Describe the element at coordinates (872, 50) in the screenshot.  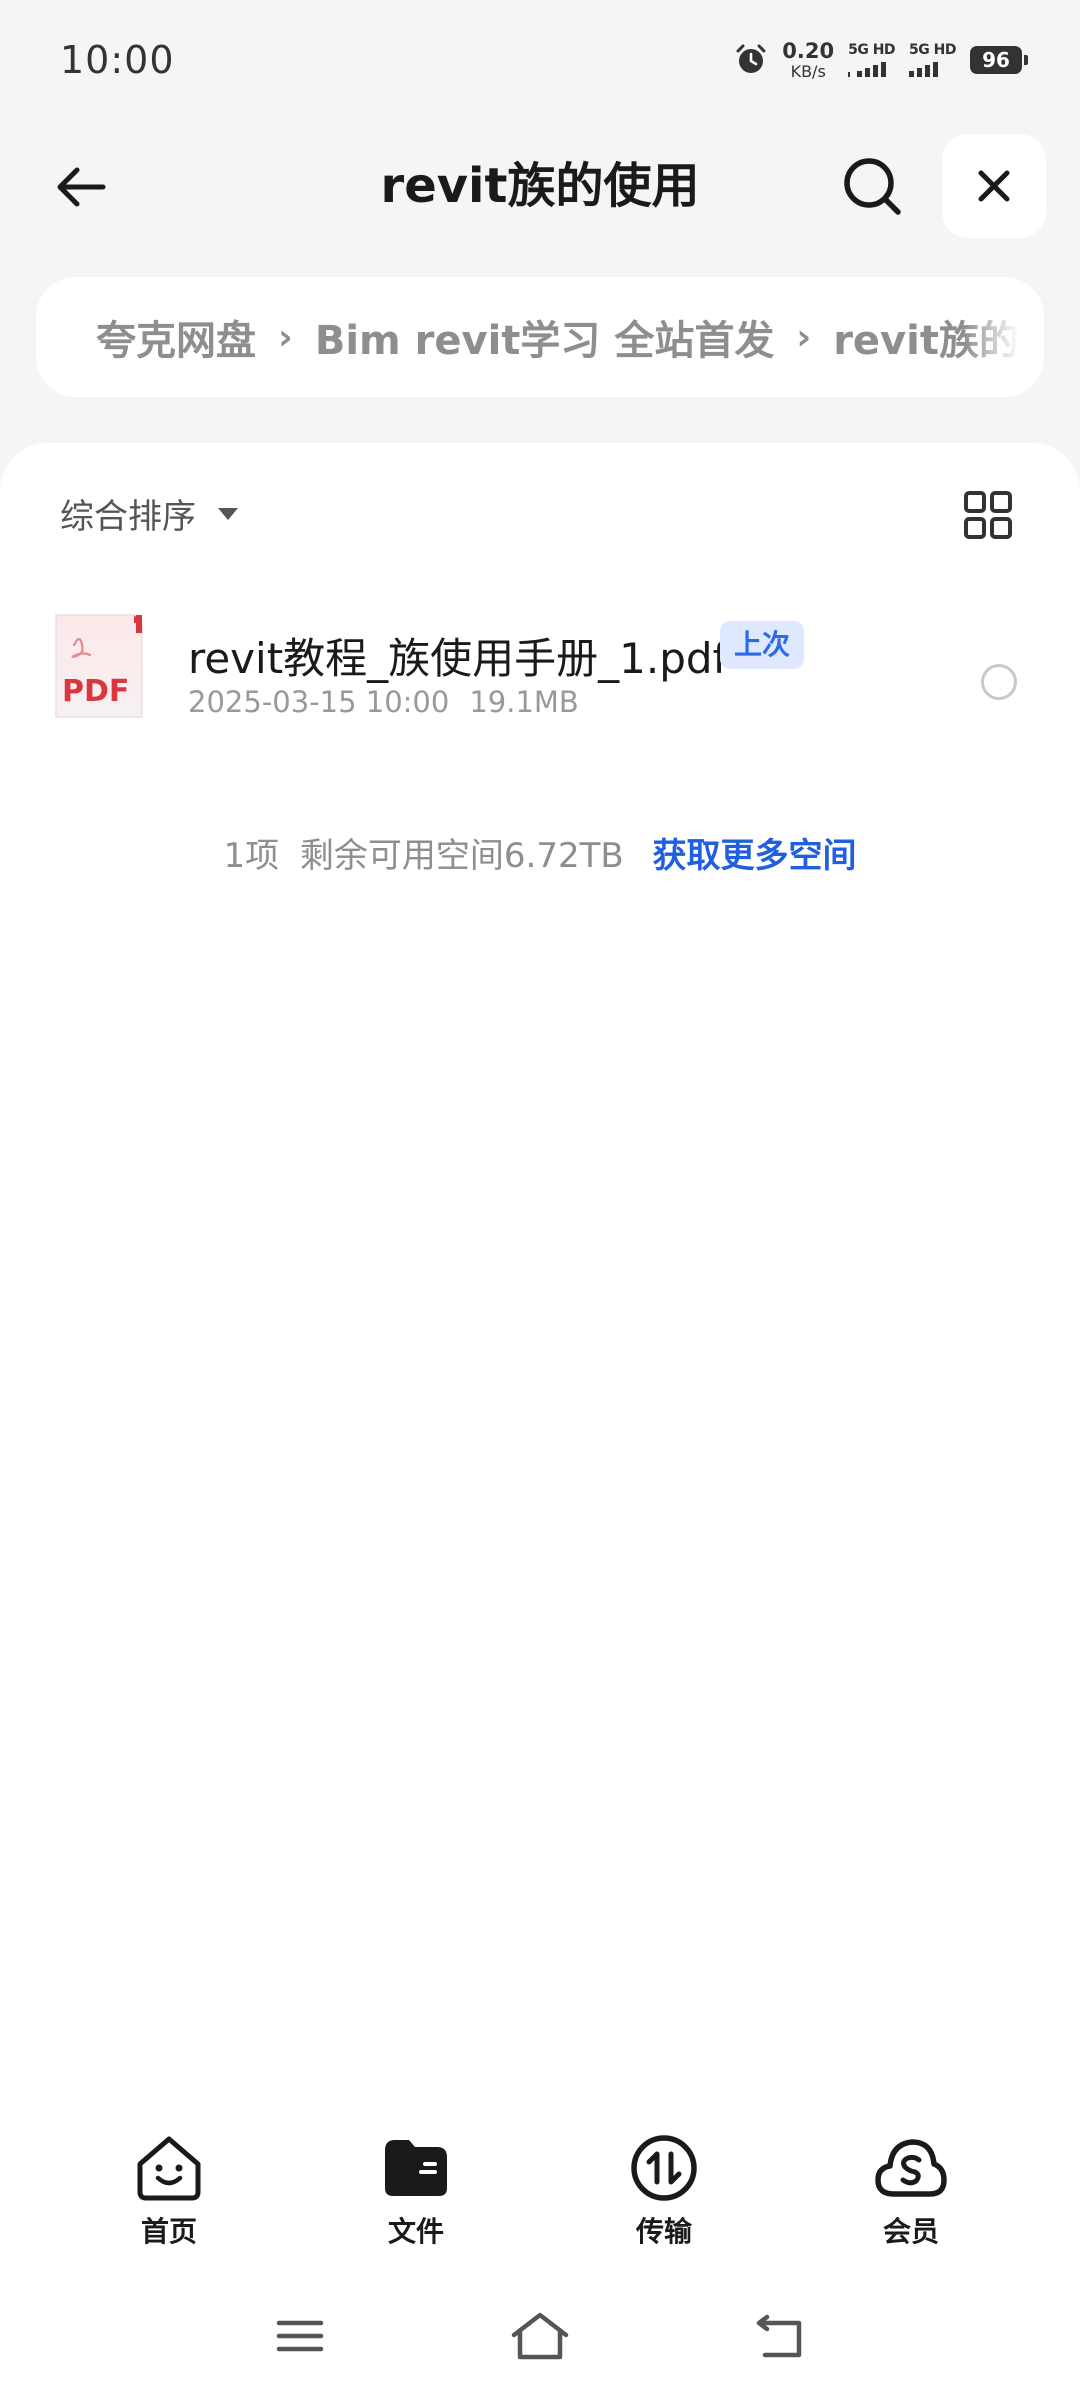
I see `sim1-label: 5G HD` at that location.